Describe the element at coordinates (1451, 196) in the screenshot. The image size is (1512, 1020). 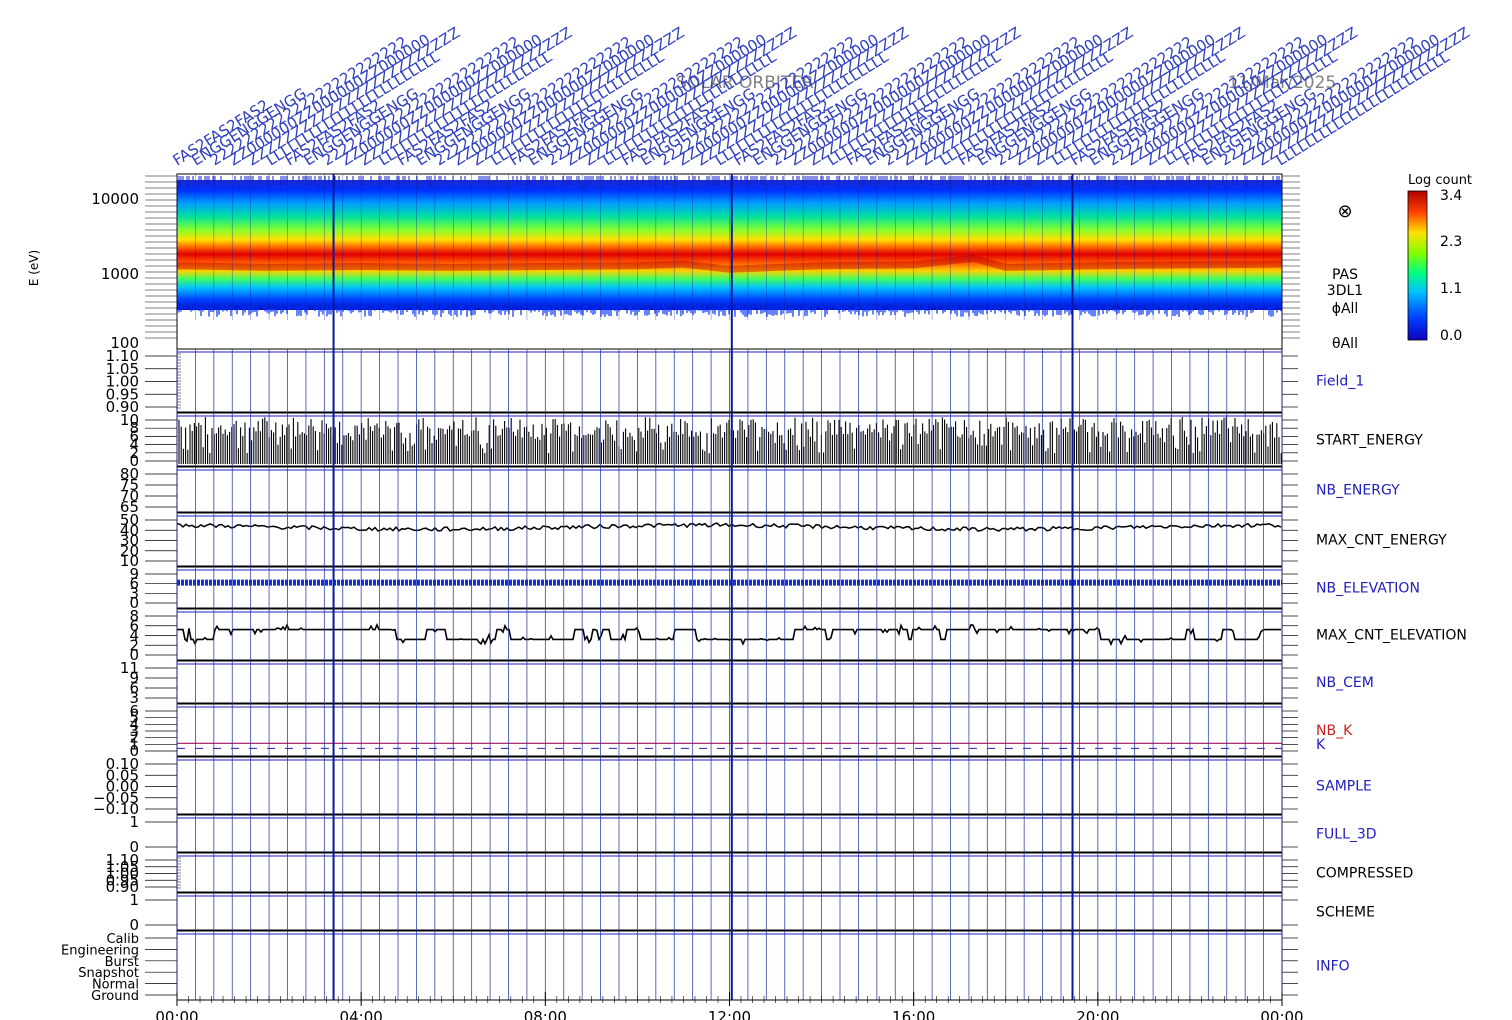
I see `colorbar-tick-3.4: 3.4` at that location.